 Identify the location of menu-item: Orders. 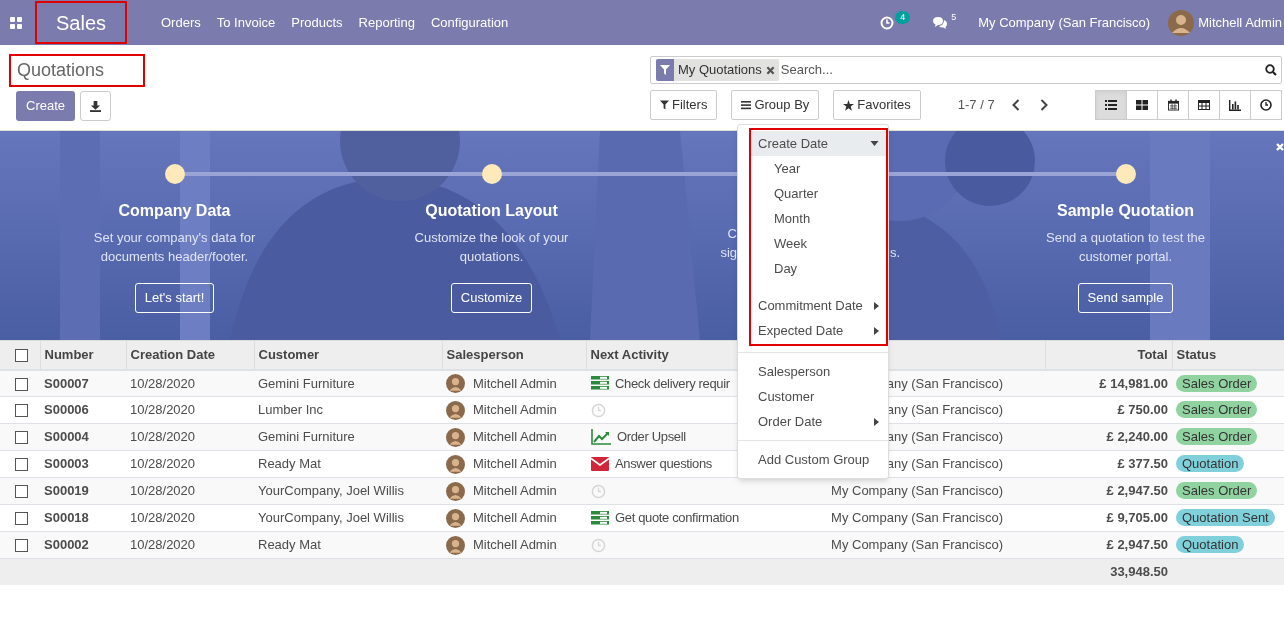
(181, 22).